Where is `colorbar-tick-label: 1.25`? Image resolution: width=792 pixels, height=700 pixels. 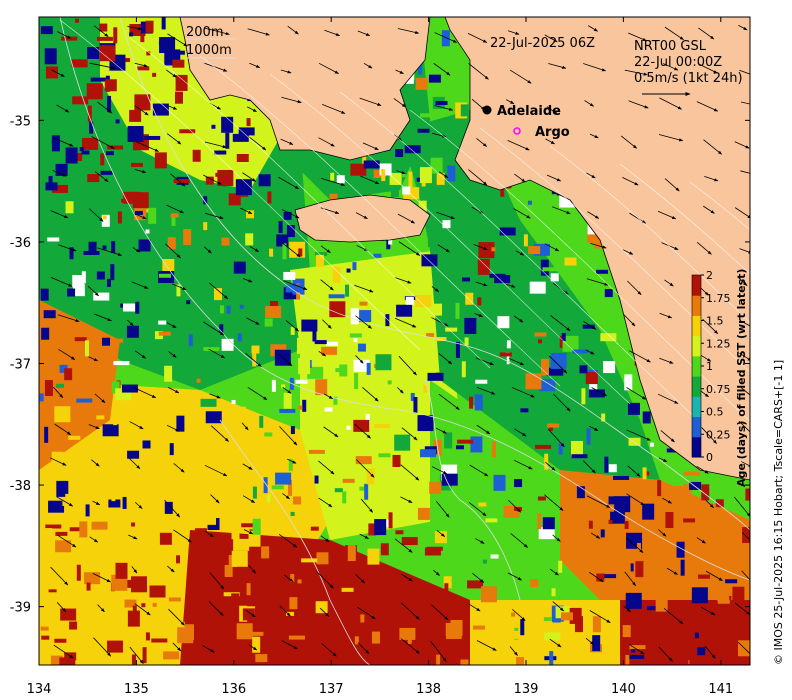
colorbar-tick-label: 1.25 is located at coordinates (718, 343).